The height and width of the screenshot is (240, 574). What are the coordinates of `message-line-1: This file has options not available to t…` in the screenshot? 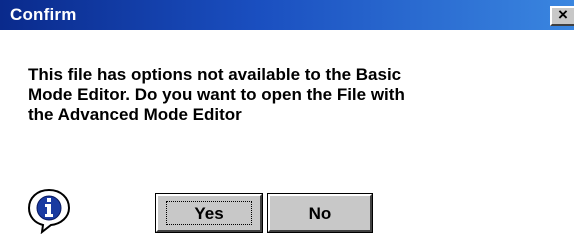 It's located at (215, 74).